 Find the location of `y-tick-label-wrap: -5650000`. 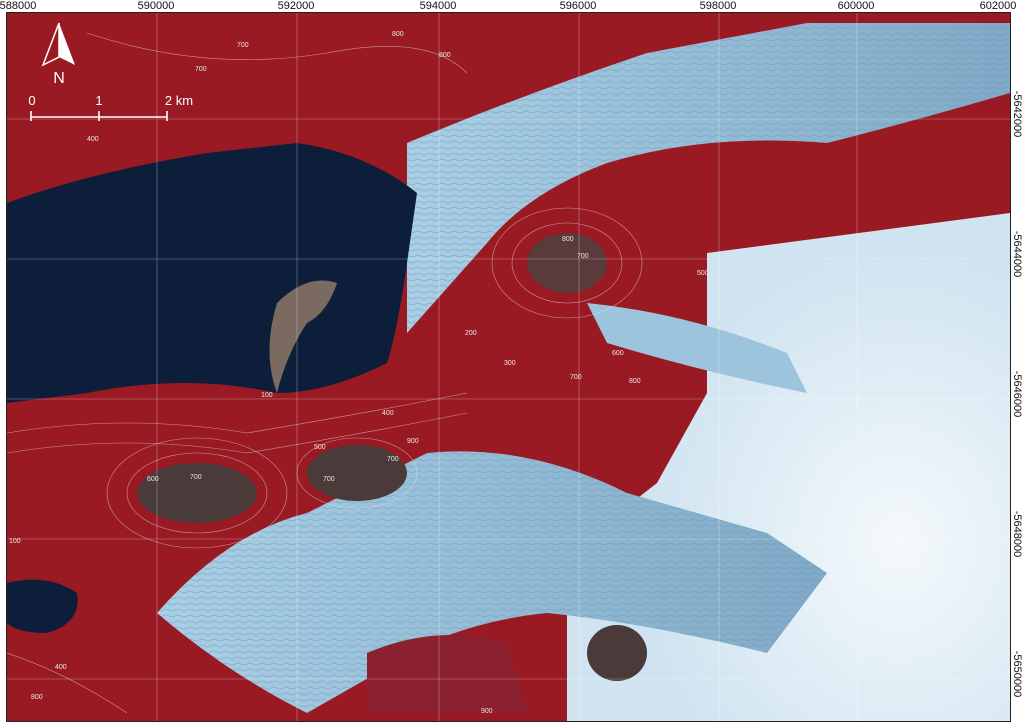

y-tick-label-wrap: -5650000 is located at coordinates (1017, 674).